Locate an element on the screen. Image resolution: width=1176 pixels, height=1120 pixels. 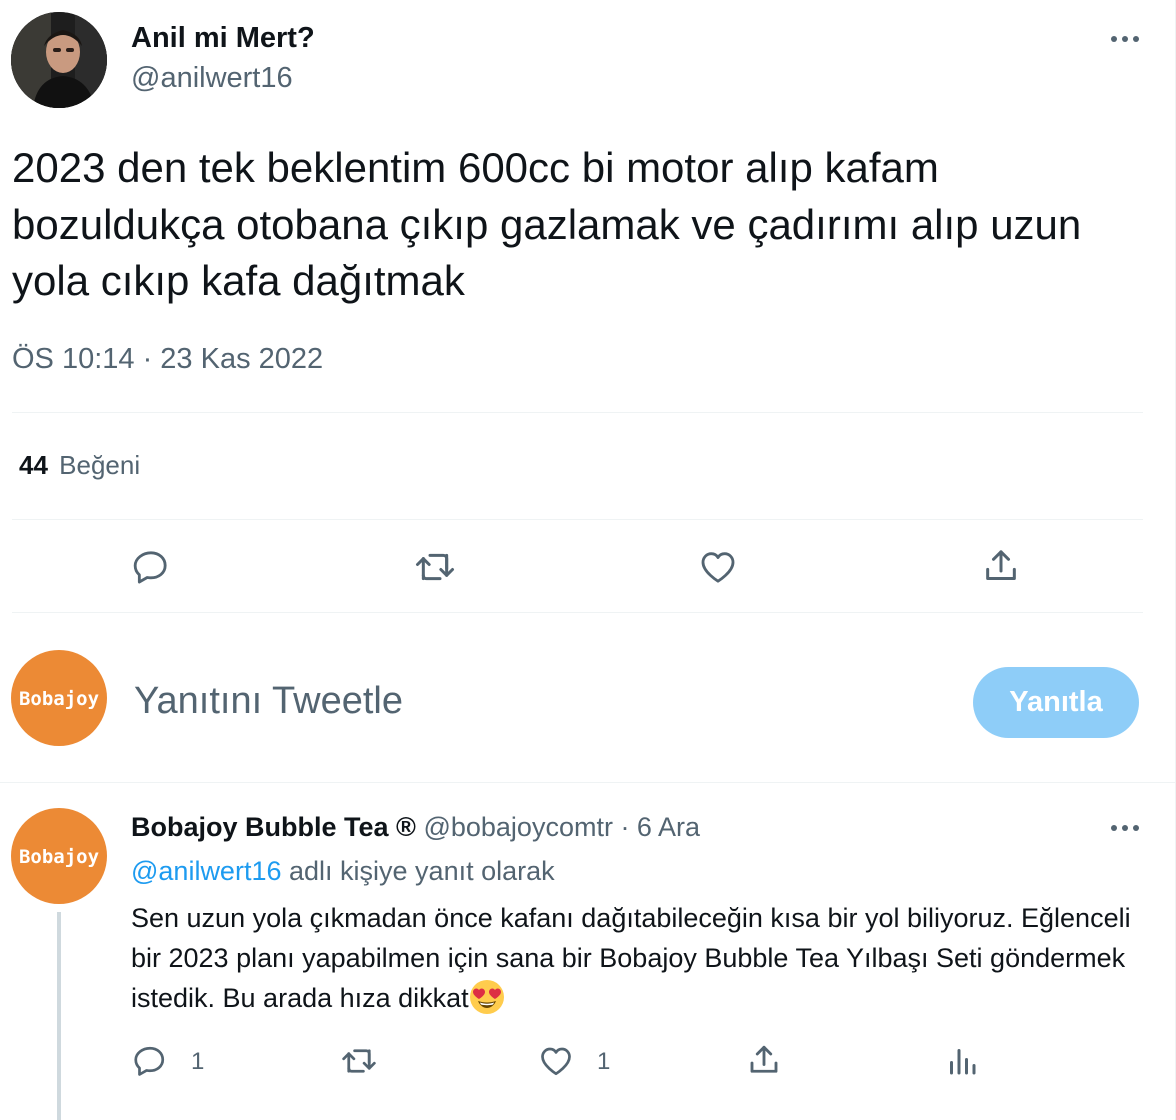
reply-author-meta: @bobajoycomtr · 6 Ara is located at coordinates (561, 827).